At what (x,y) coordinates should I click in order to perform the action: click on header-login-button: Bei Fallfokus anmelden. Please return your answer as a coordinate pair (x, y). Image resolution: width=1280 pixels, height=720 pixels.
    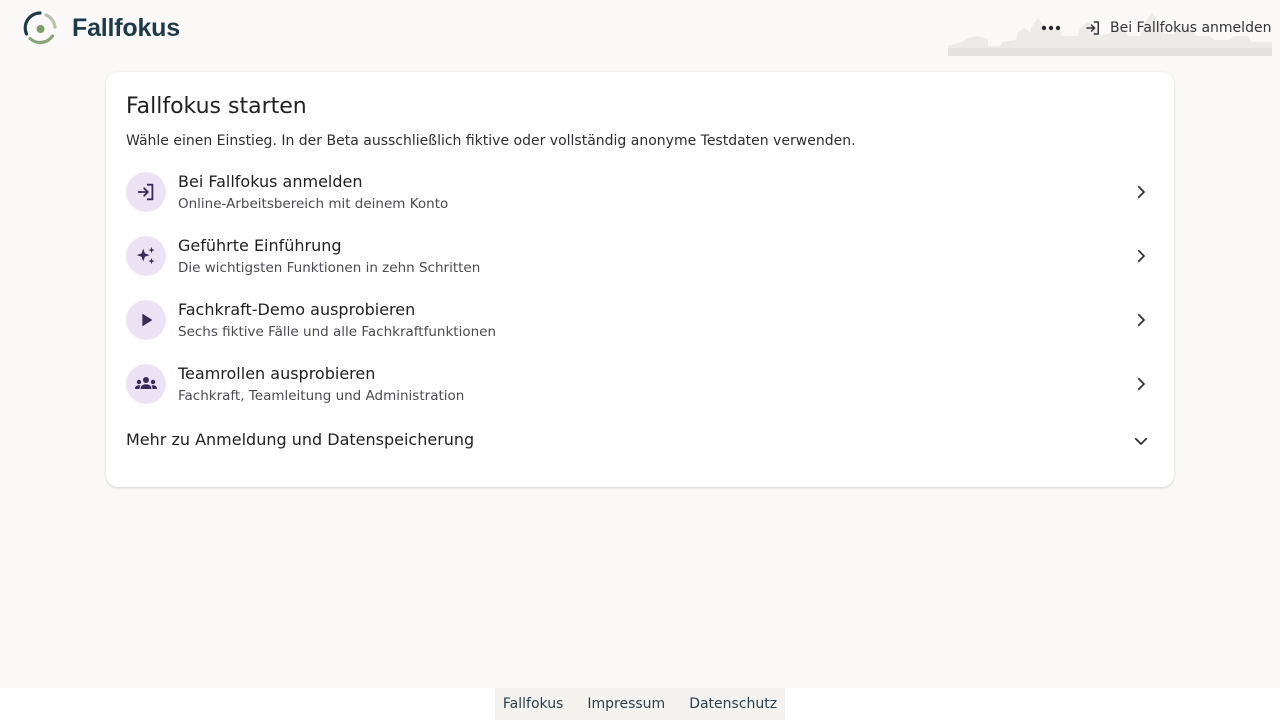
    Looking at the image, I should click on (1177, 28).